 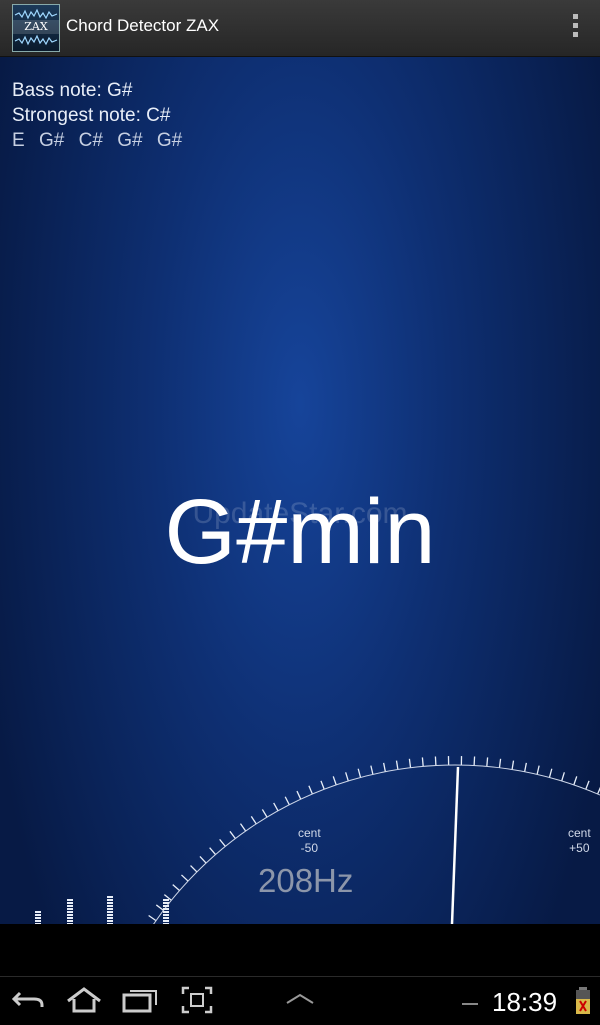 I want to click on minus-icon, so click(x=470, y=1000).